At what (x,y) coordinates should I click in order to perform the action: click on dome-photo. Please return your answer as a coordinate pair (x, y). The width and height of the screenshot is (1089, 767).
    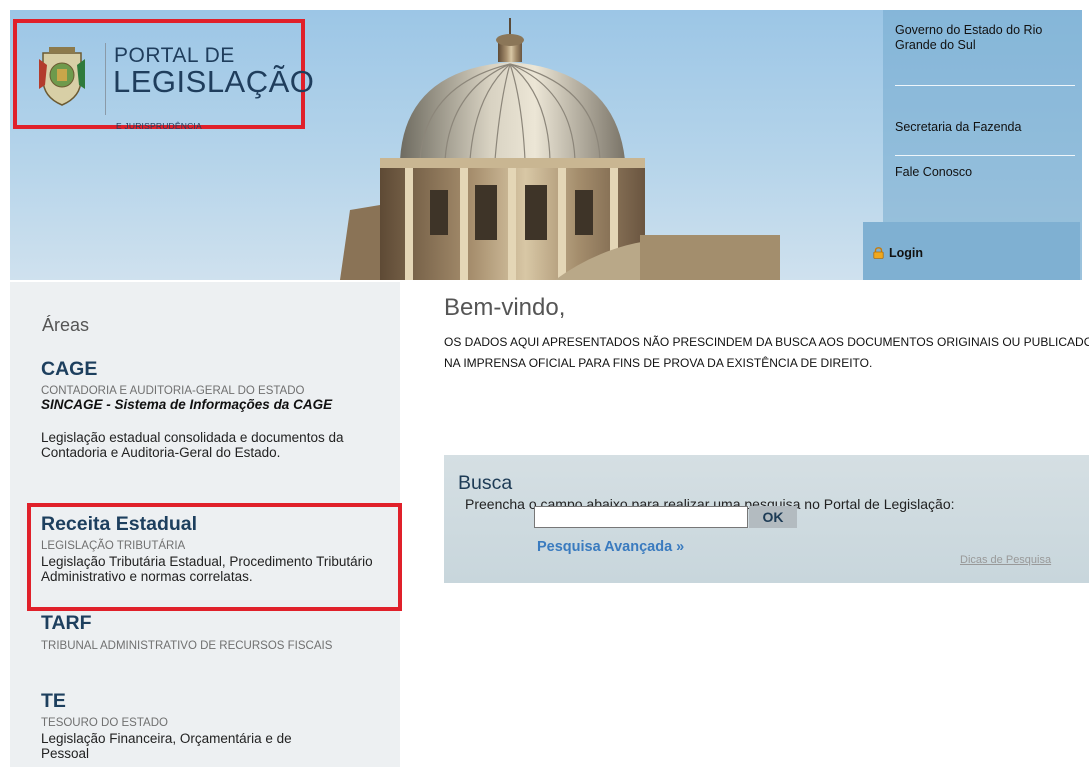
    Looking at the image, I should click on (560, 149).